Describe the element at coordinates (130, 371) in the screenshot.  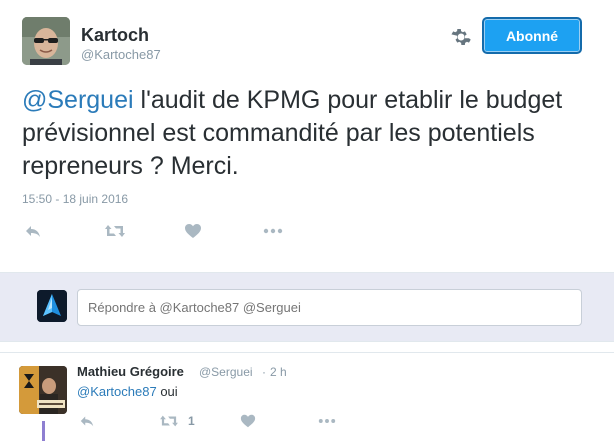
I see `reply-author-name: Mathieu Grégoire` at that location.